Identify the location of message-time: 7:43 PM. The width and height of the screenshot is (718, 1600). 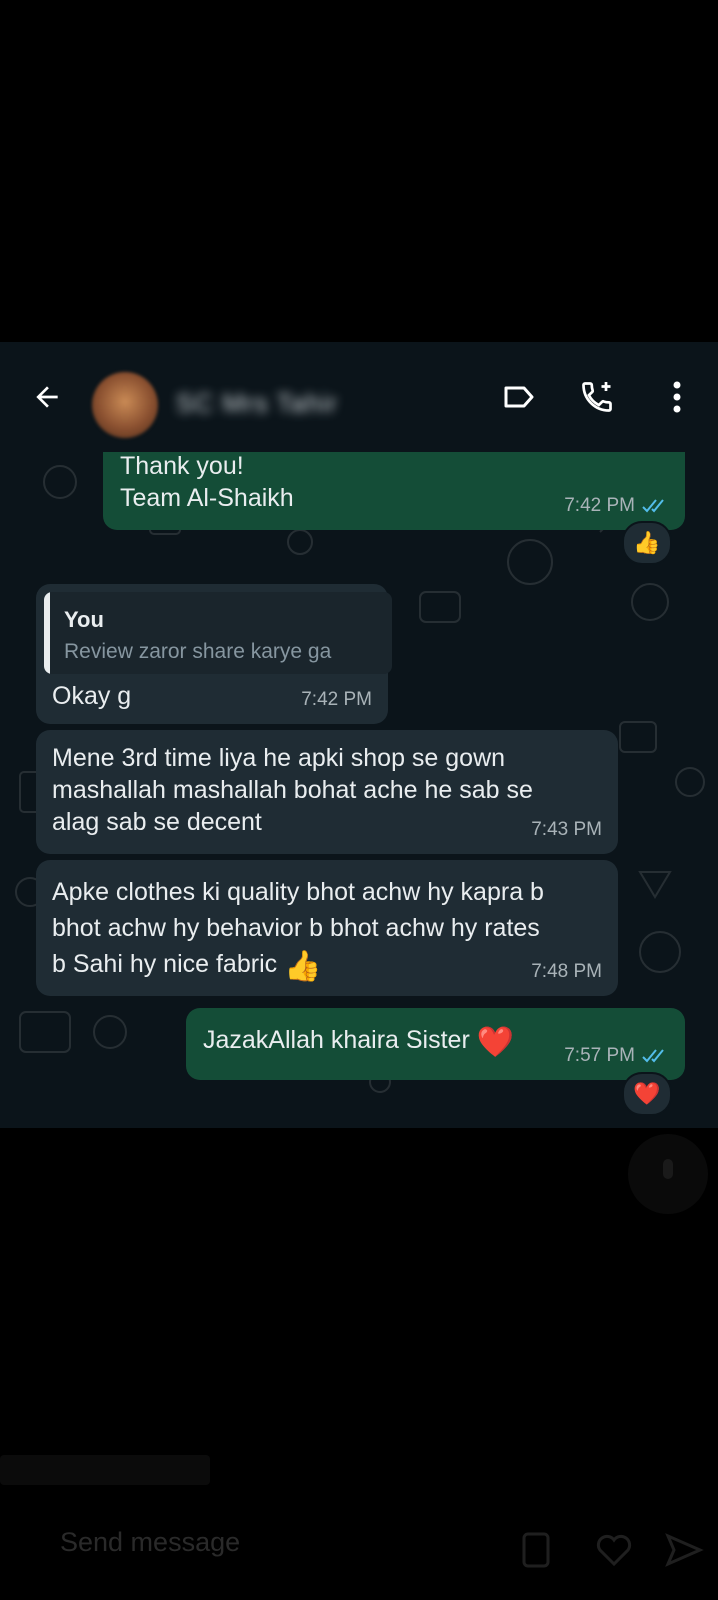
(566, 829).